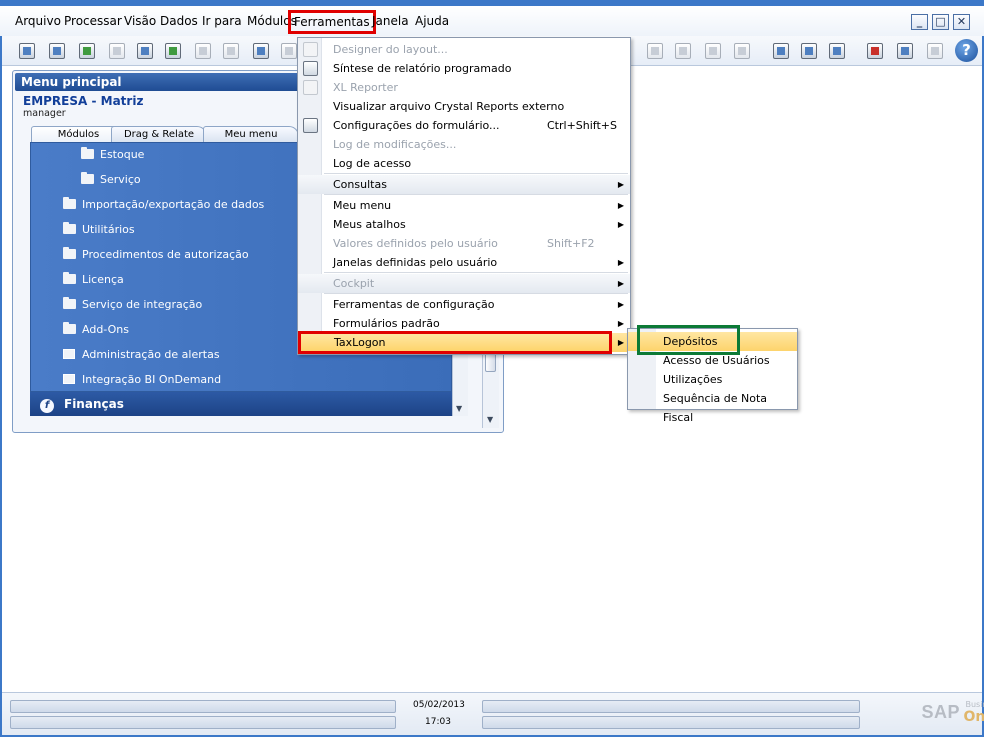 Image resolution: width=984 pixels, height=737 pixels. I want to click on window-controls: _ □ ✕, so click(940, 22).